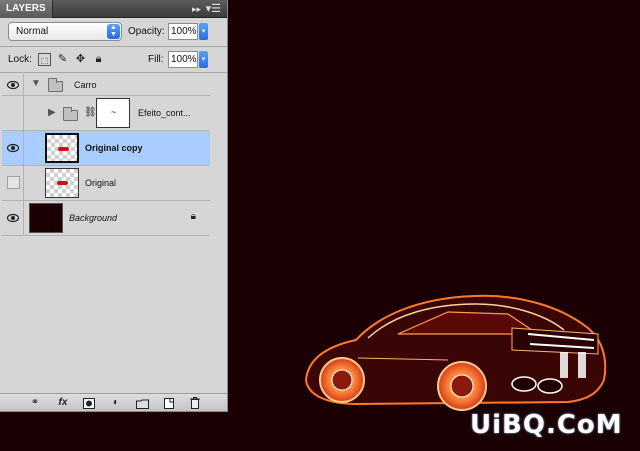 Image resolution: width=640 pixels, height=451 pixels. Describe the element at coordinates (203, 59) in the screenshot. I see `fill-dropdown-button: ▾` at that location.